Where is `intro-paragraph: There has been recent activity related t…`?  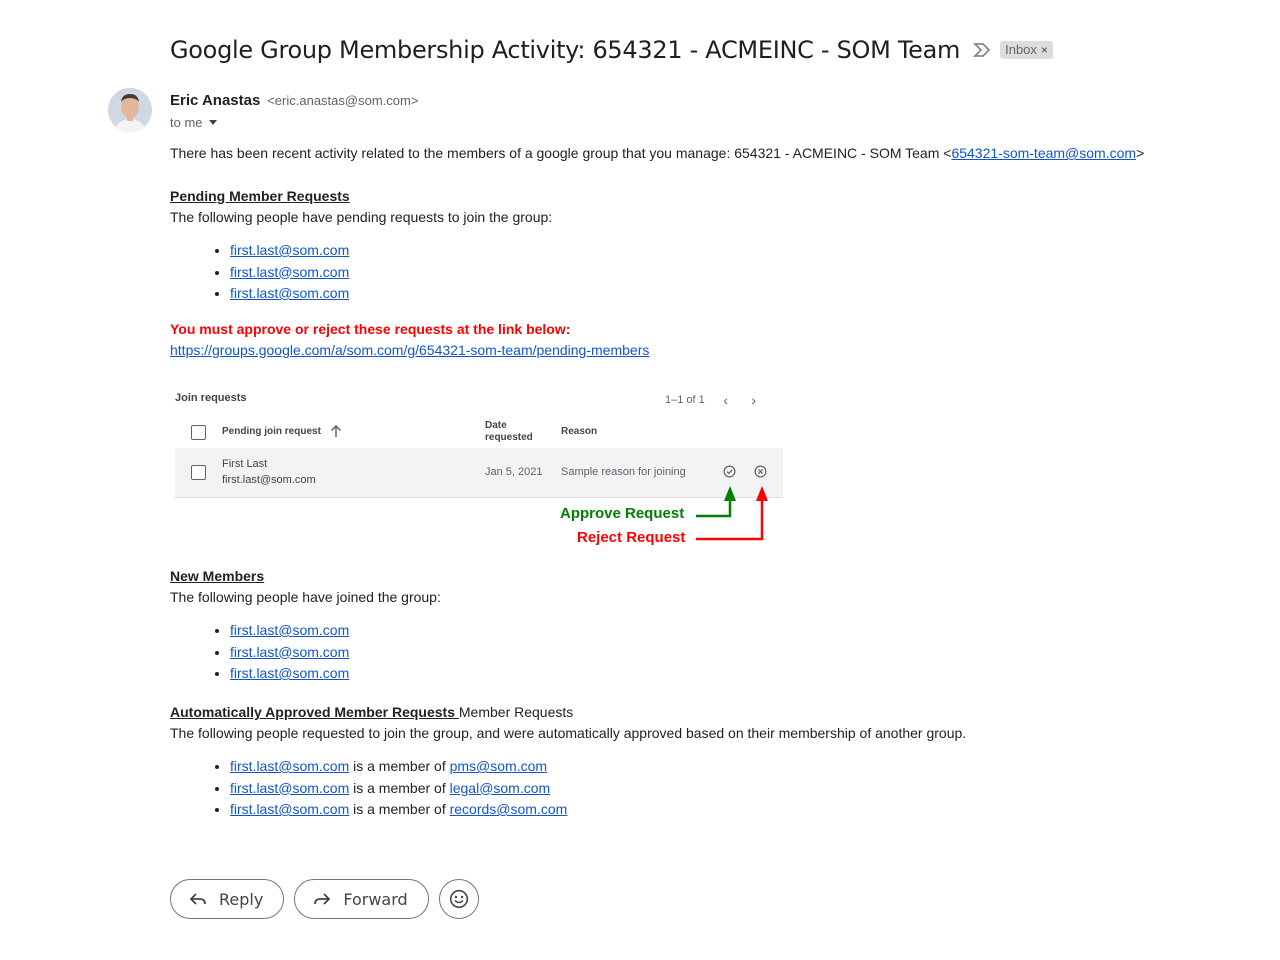 intro-paragraph: There has been recent activity related t… is located at coordinates (695, 153).